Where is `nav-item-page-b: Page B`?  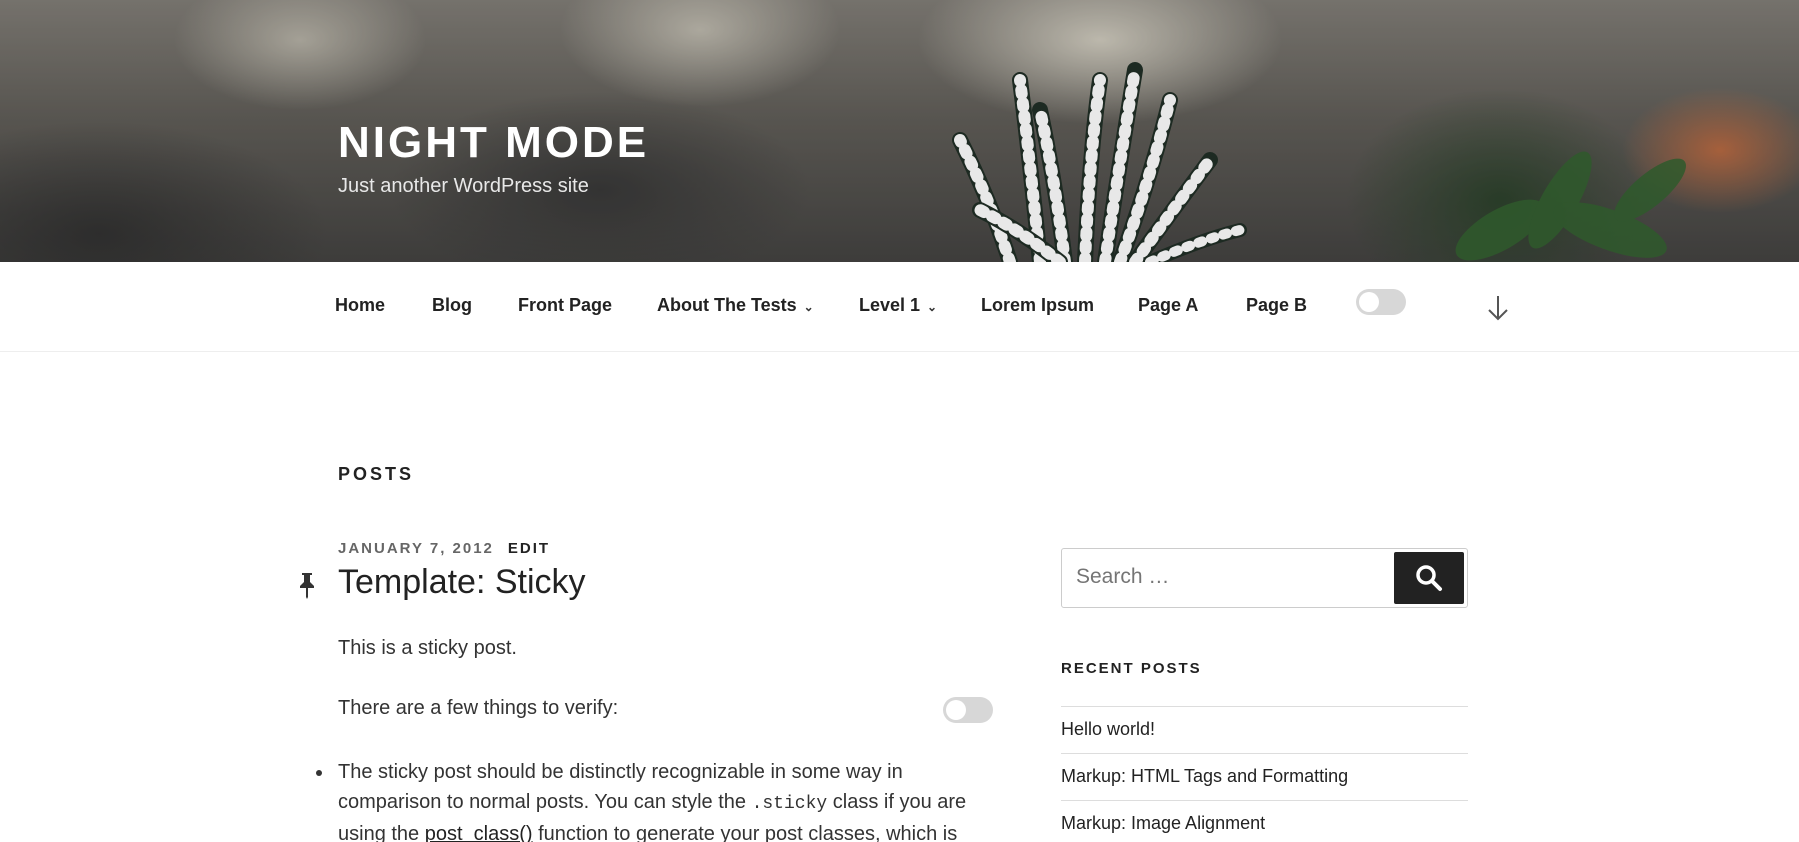
nav-item-page-b: Page B is located at coordinates (1276, 305).